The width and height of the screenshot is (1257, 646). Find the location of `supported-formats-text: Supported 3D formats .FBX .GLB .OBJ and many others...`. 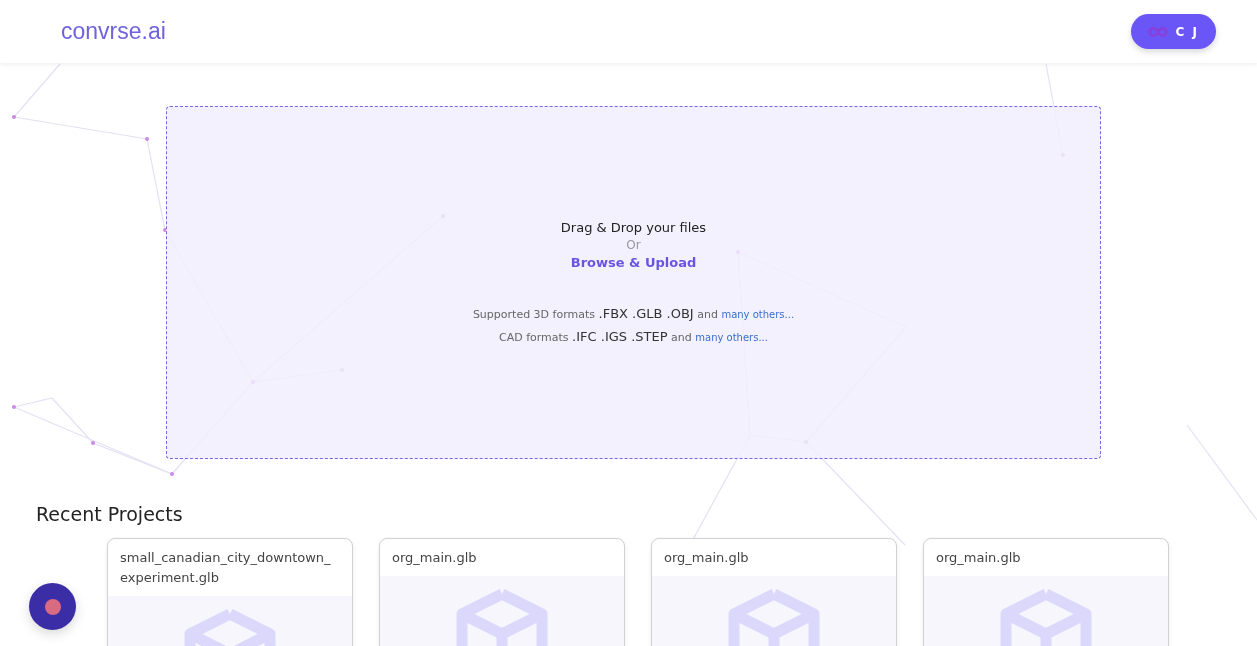

supported-formats-text: Supported 3D formats .FBX .GLB .OBJ and many others... is located at coordinates (633, 313).